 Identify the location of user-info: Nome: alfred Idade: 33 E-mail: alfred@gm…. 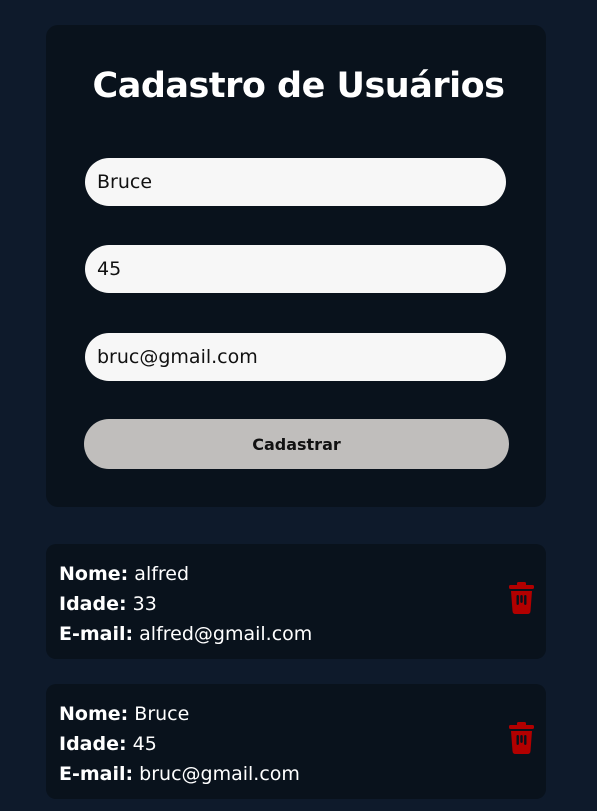
(185, 604).